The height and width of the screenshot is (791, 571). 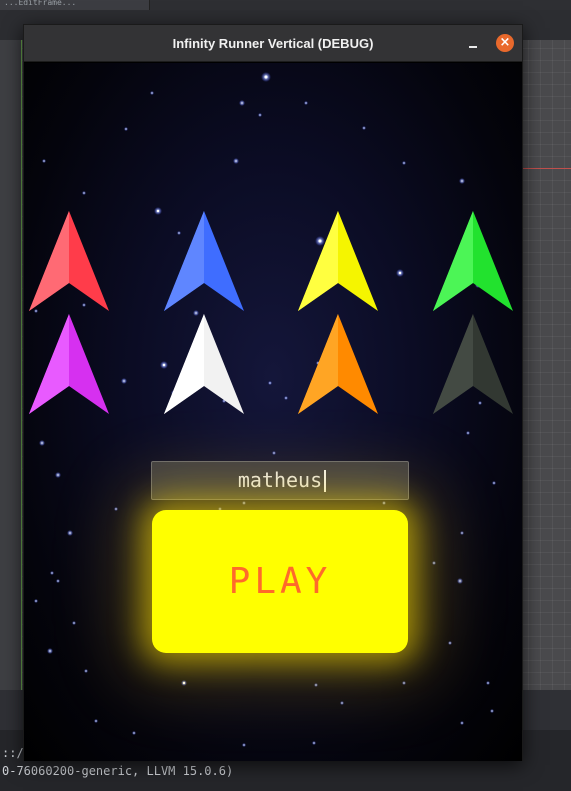 What do you see at coordinates (338, 364) in the screenshot?
I see `ship-orange` at bounding box center [338, 364].